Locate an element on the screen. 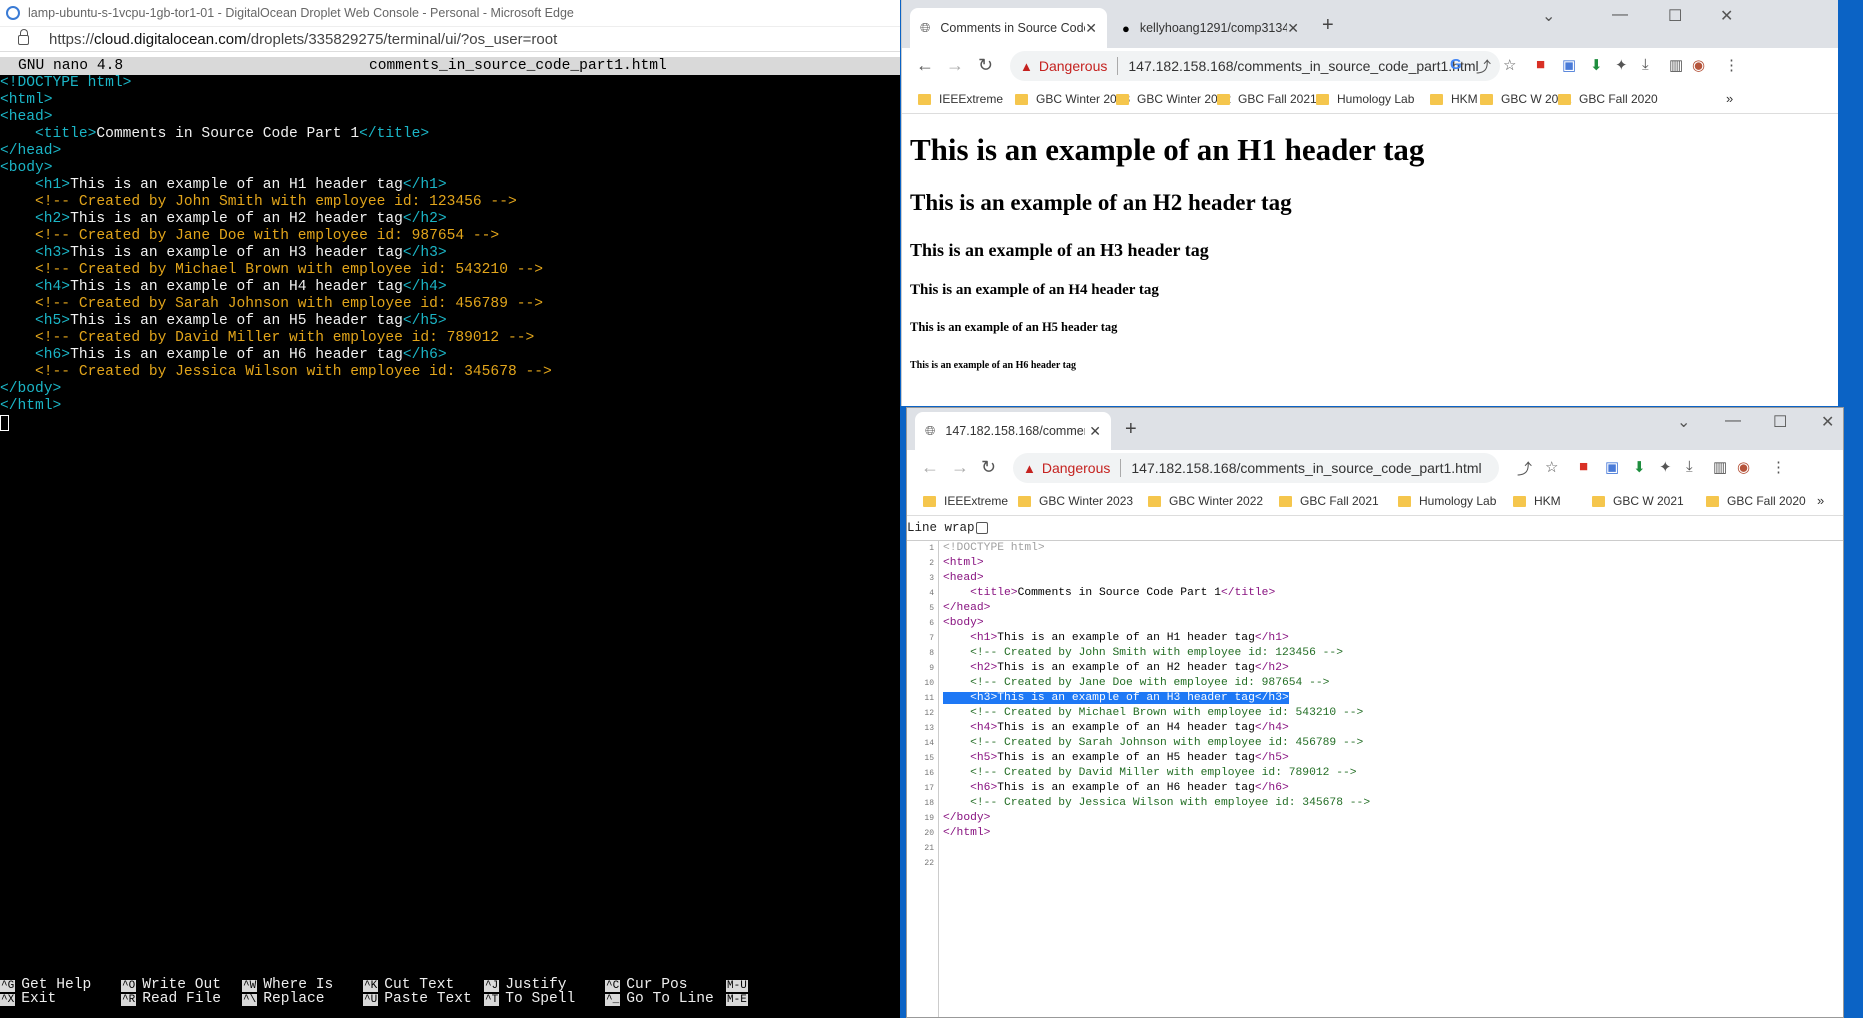  url-prefix: https:// is located at coordinates (72, 39).